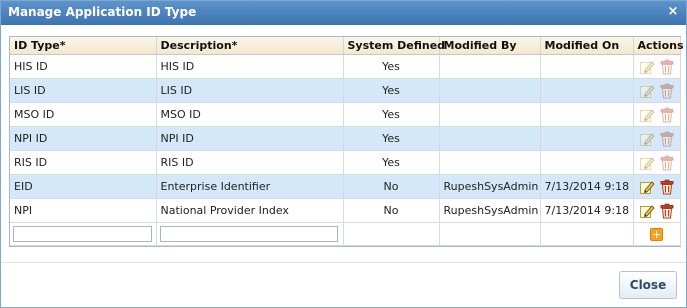 Image resolution: width=687 pixels, height=308 pixels. What do you see at coordinates (83, 46) in the screenshot?
I see `column-header-id-type: ID Type*` at bounding box center [83, 46].